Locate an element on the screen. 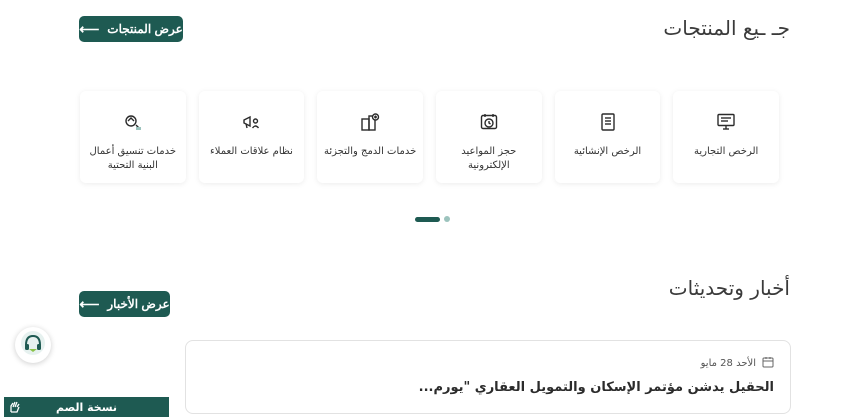 The image size is (865, 418). deaf-version-label: نسخة الصم is located at coordinates (86, 407).